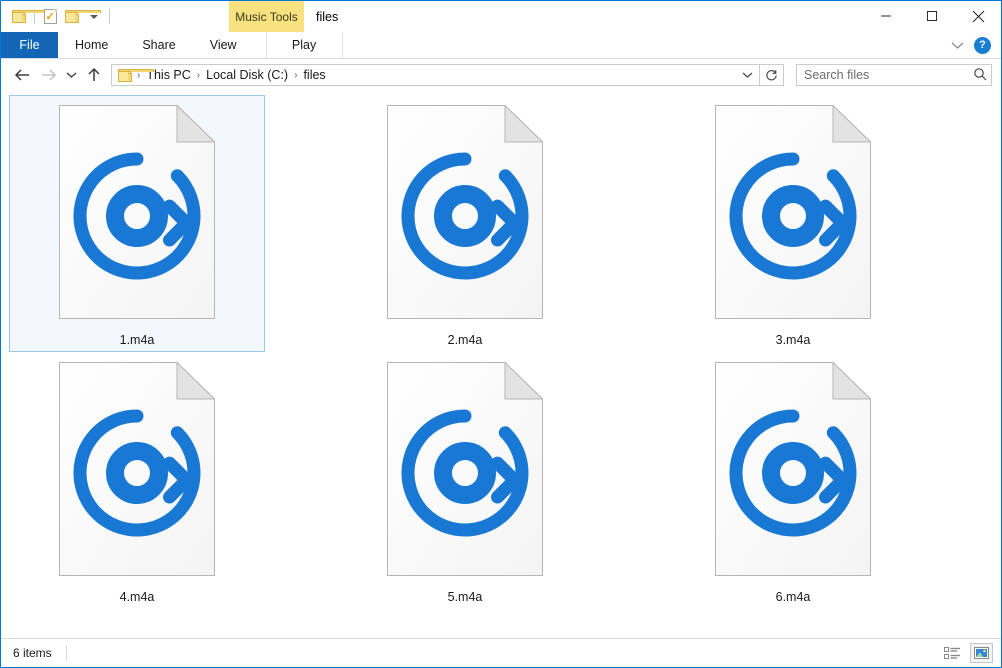 Image resolution: width=1002 pixels, height=668 pixels. I want to click on folder-glyph, so click(29, 16).